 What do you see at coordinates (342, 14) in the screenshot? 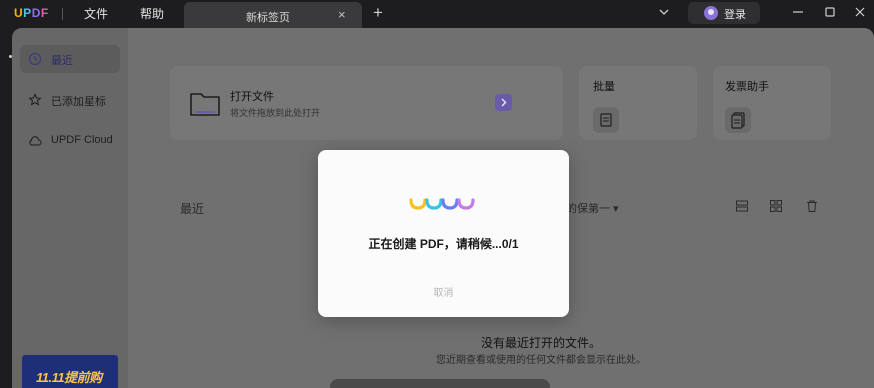
I see `tab-close-icon: ×` at bounding box center [342, 14].